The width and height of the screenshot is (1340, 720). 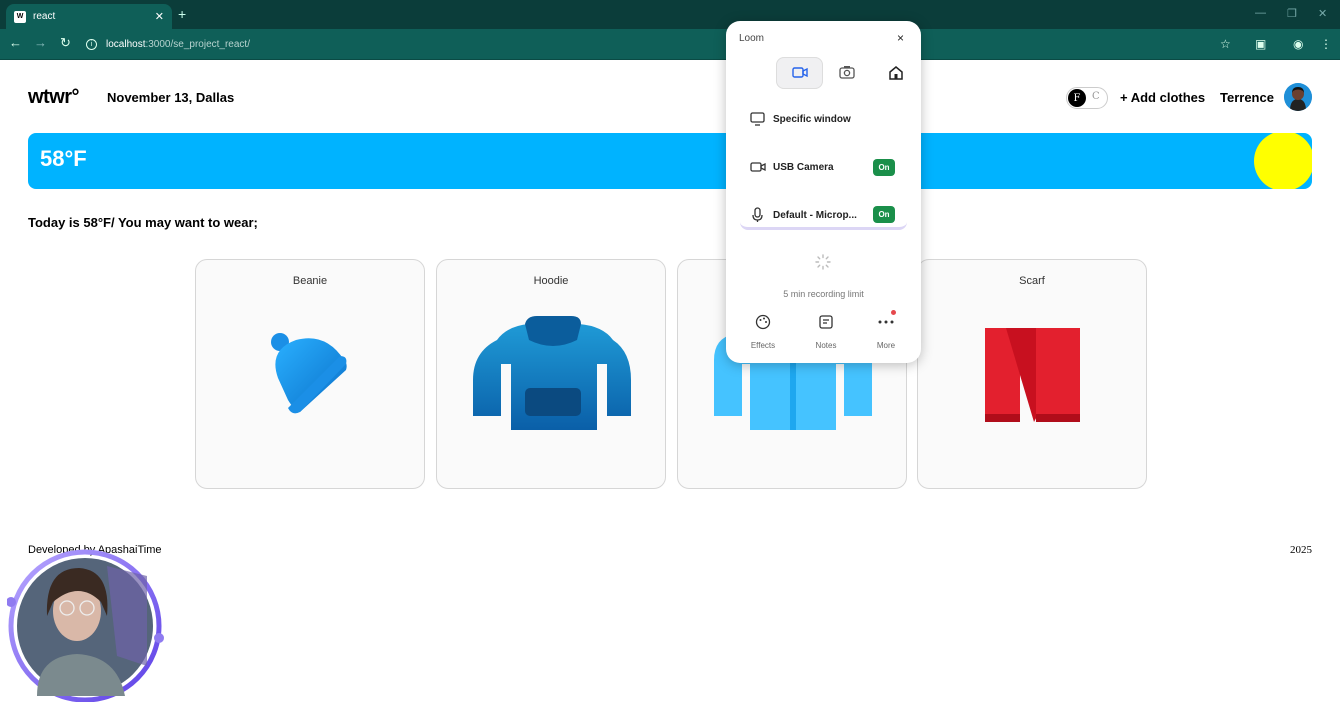 I want to click on effects-button: Effects, so click(x=763, y=331).